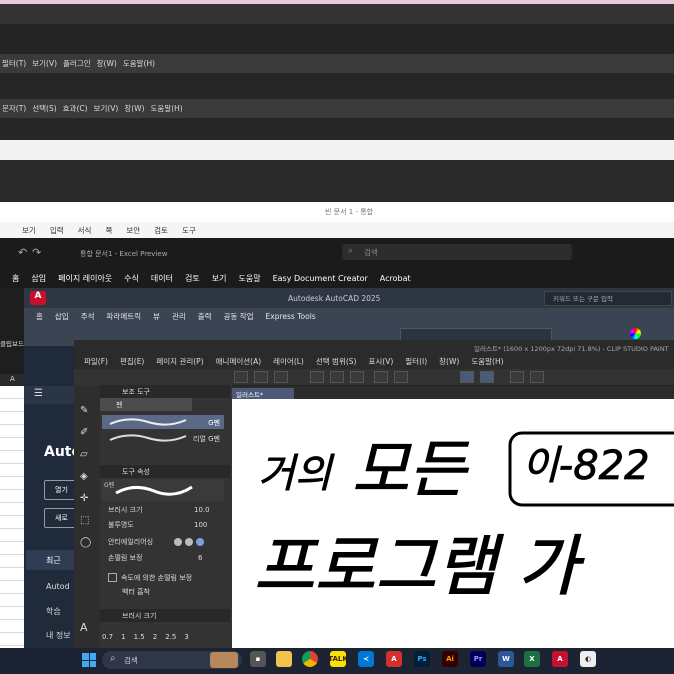 This screenshot has width=674, height=674. What do you see at coordinates (288, 361) in the screenshot?
I see `menu-item: 레이어(L)` at bounding box center [288, 361].